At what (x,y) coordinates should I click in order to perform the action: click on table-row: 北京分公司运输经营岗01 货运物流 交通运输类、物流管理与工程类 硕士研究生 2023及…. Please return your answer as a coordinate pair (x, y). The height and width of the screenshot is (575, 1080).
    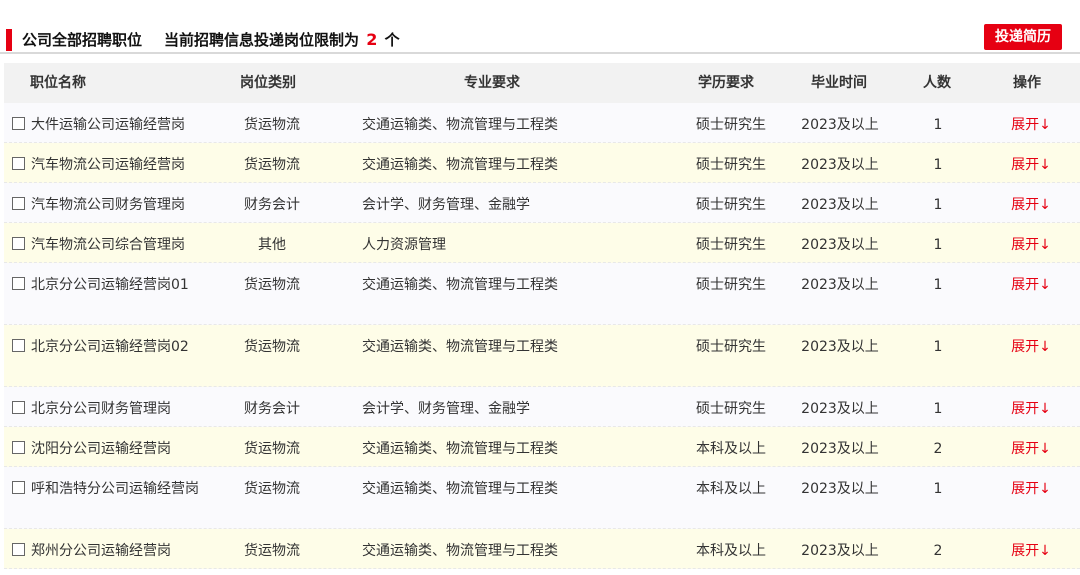
    Looking at the image, I should click on (542, 294).